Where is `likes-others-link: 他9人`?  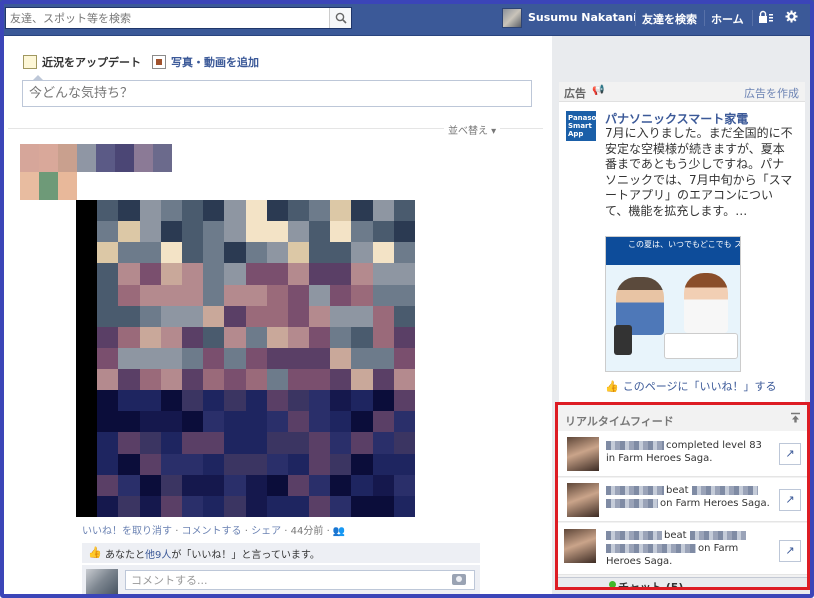 likes-others-link: 他9人 is located at coordinates (158, 555).